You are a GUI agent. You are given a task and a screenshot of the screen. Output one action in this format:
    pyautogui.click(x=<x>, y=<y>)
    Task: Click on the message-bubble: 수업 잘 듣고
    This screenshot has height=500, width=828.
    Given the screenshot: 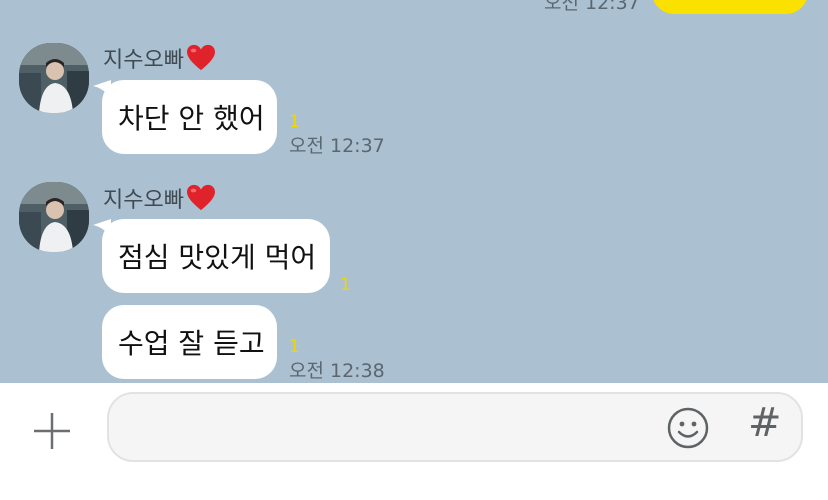 What is the action you would take?
    pyautogui.click(x=189, y=342)
    